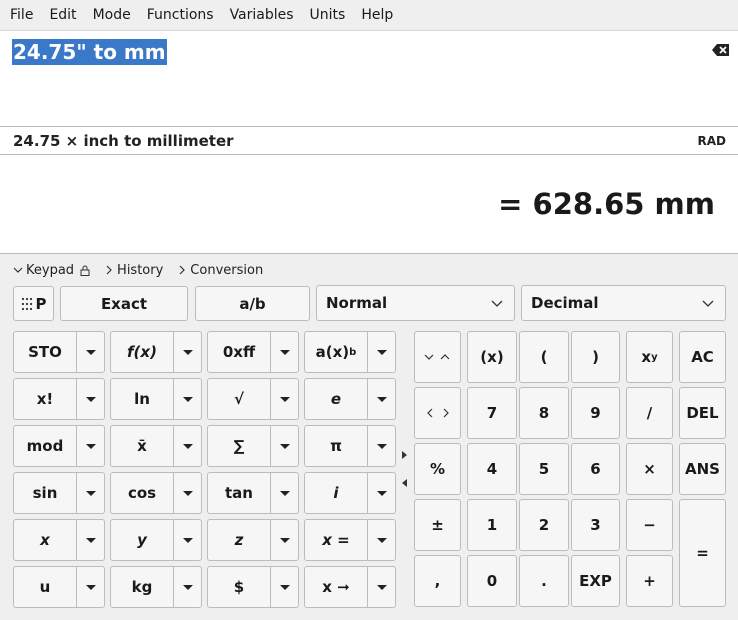  Describe the element at coordinates (51, 270) in the screenshot. I see `tab-keypad: Keypad` at that location.